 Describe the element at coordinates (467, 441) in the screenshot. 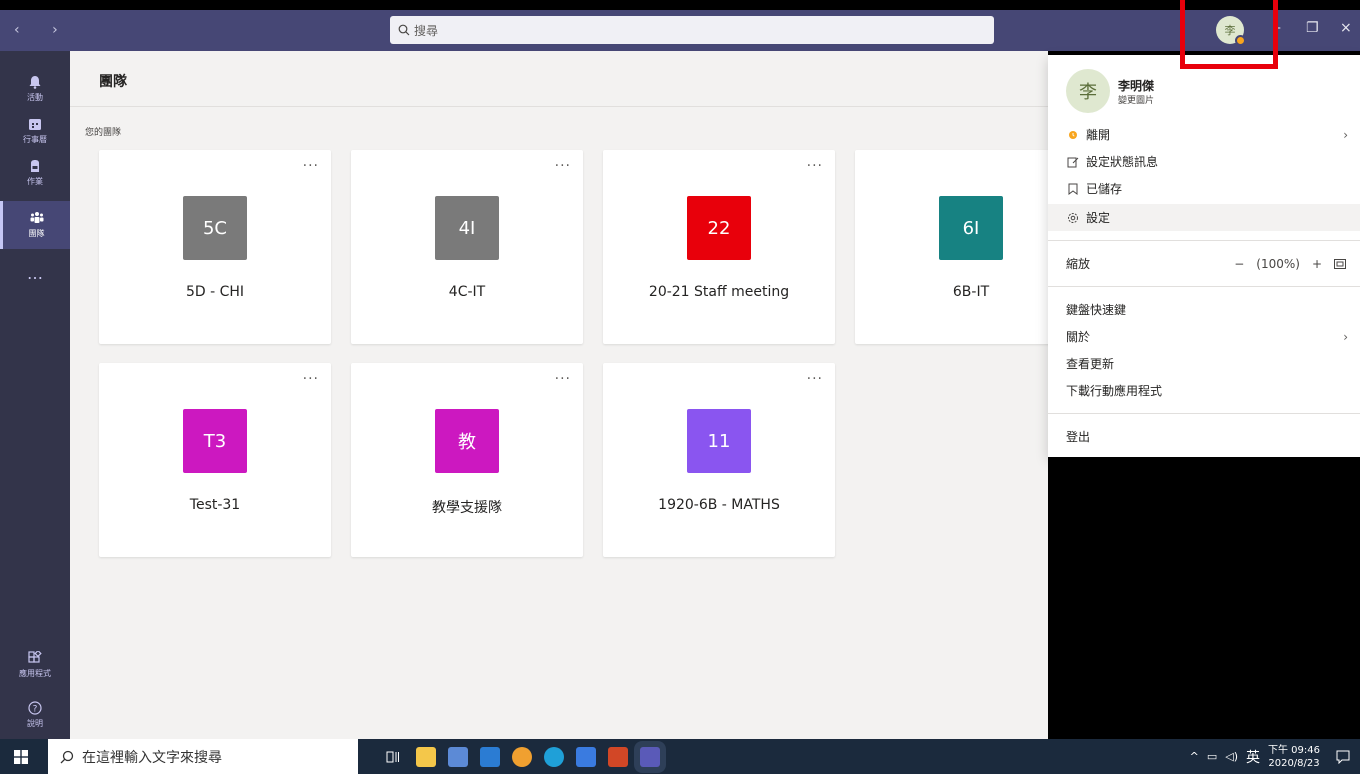

I see `team-tile: 教` at that location.